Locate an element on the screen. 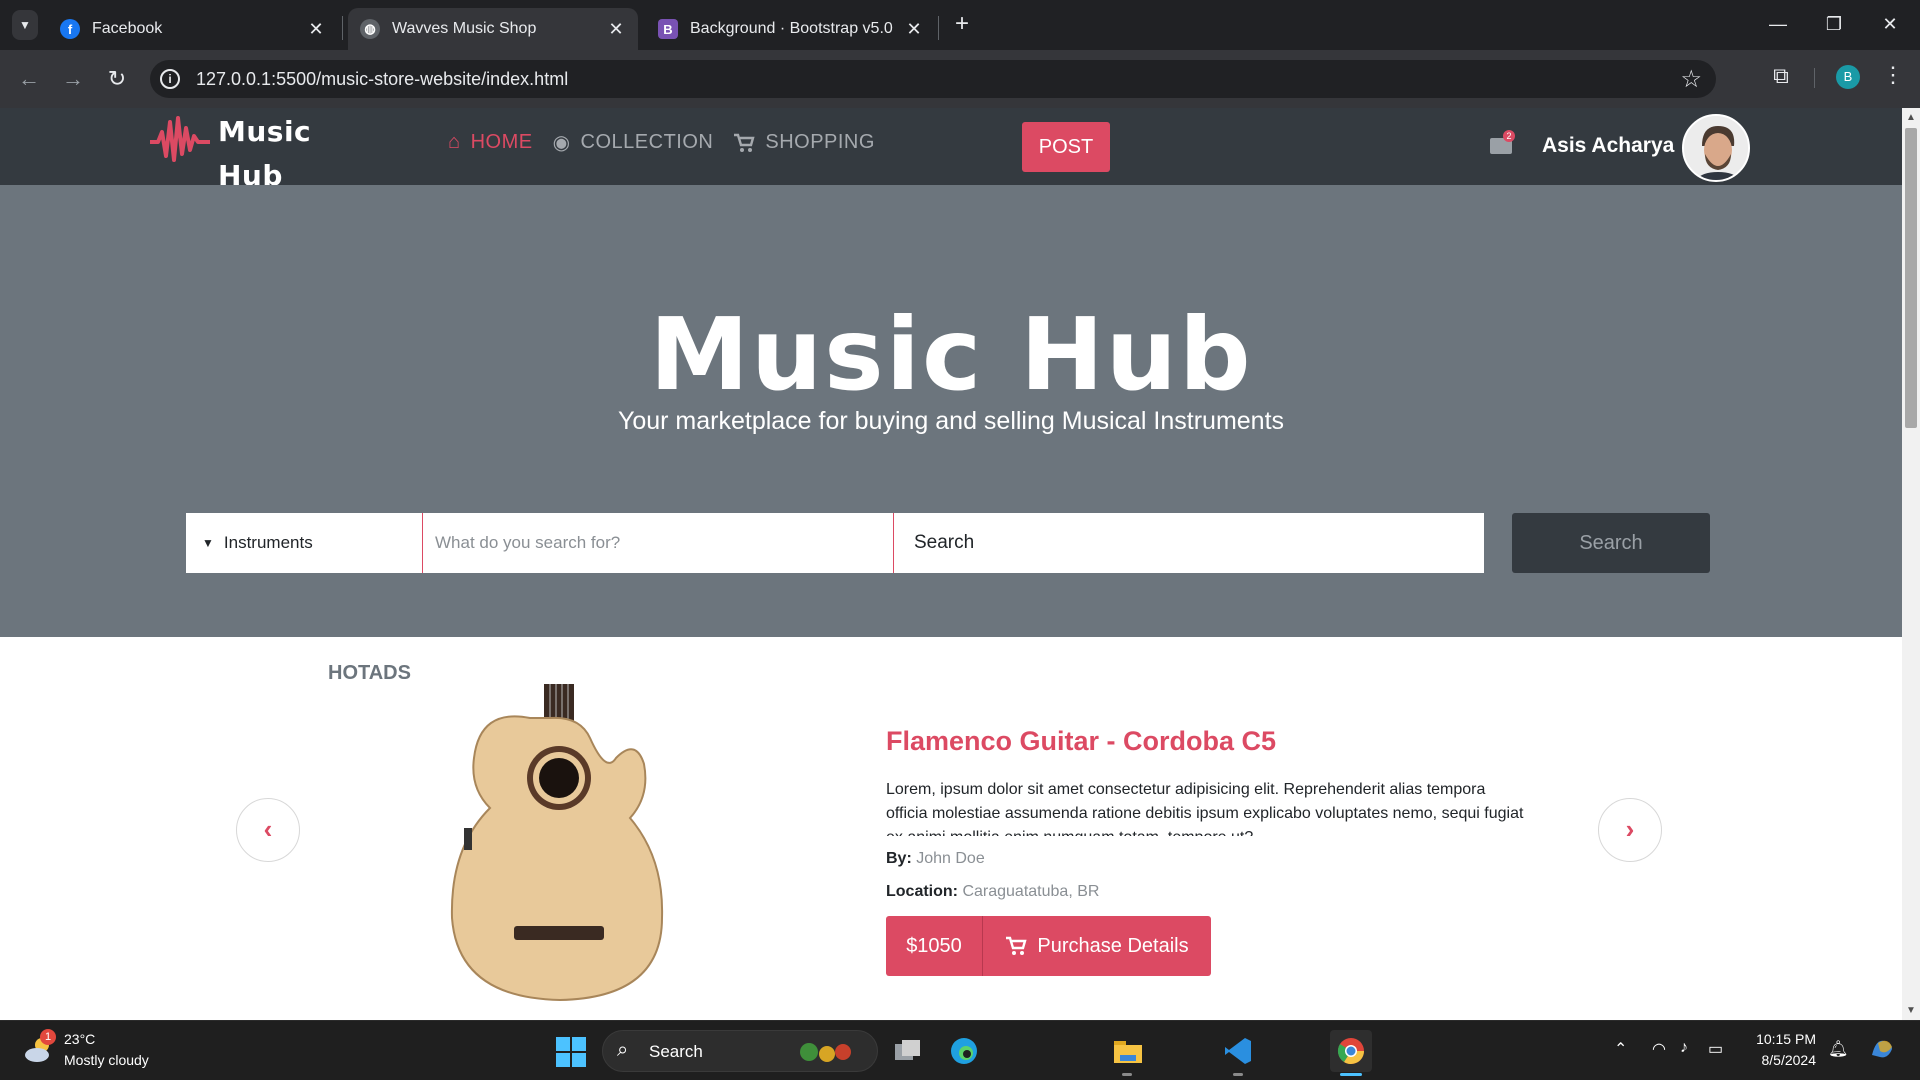  chrome-icon is located at coordinates (1351, 1051).